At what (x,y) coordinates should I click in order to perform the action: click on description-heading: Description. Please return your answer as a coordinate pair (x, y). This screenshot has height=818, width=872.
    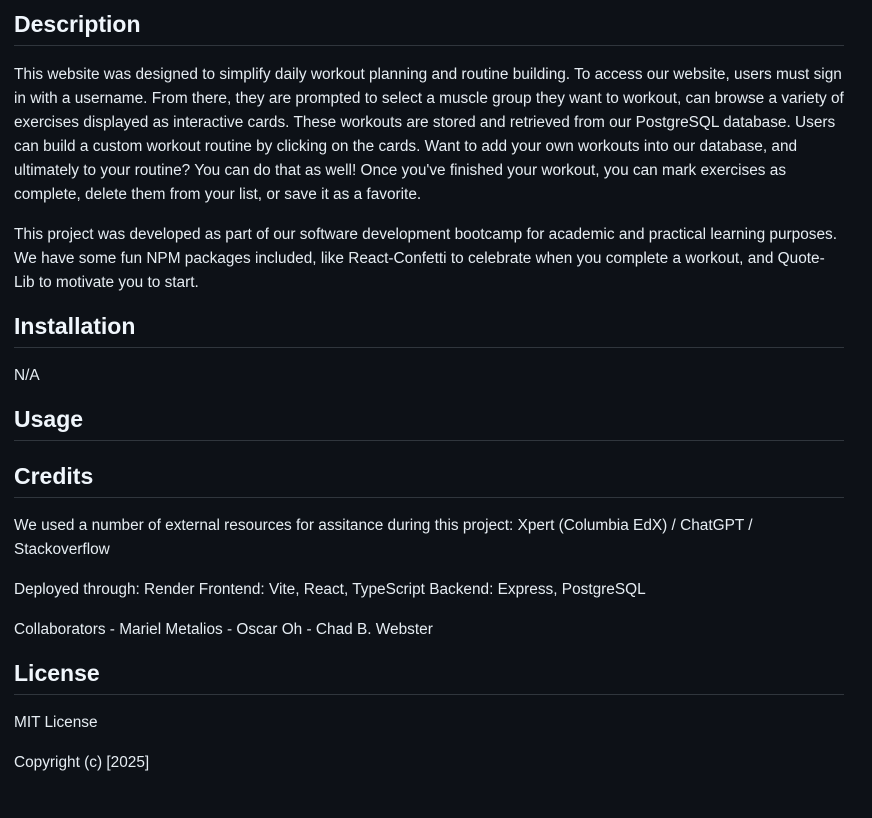
    Looking at the image, I should click on (429, 23).